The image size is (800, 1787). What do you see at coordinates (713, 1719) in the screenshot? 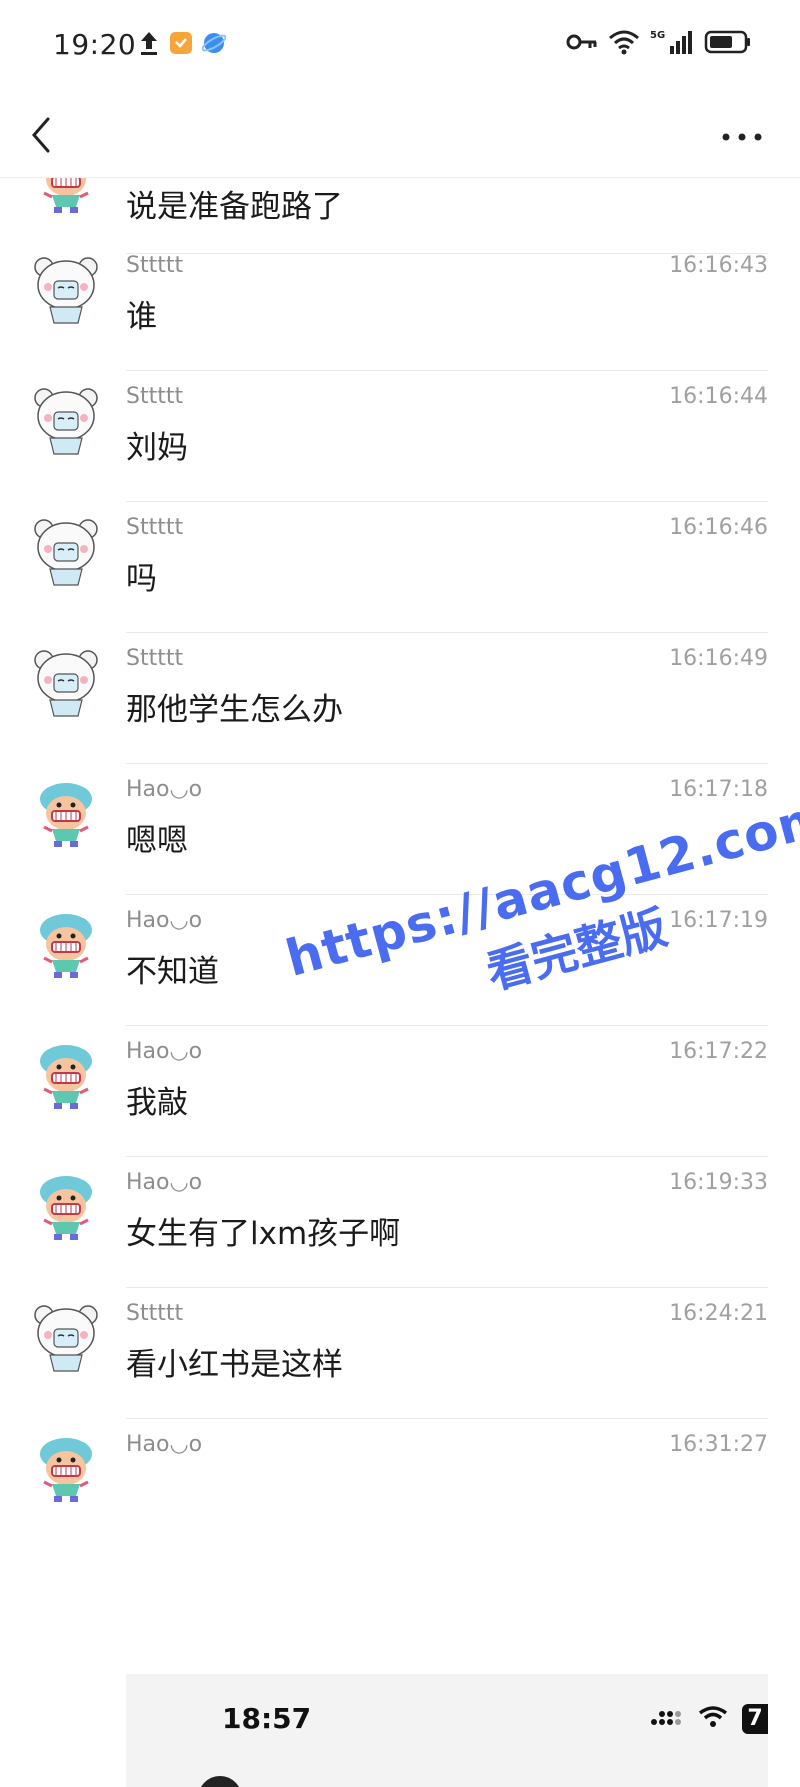
I see `embedded-wifi-icon` at bounding box center [713, 1719].